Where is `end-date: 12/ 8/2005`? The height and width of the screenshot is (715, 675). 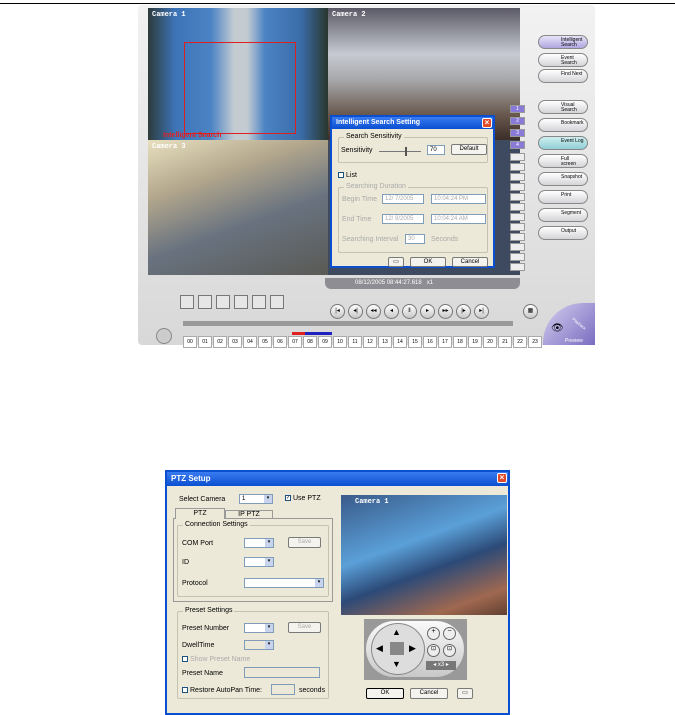 end-date: 12/ 8/2005 is located at coordinates (403, 219).